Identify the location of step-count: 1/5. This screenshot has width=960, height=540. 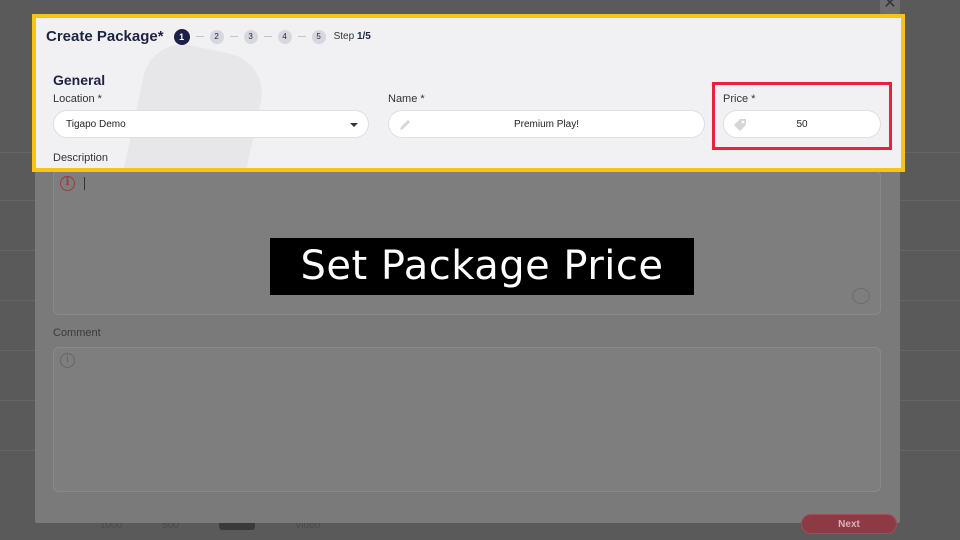
(363, 36).